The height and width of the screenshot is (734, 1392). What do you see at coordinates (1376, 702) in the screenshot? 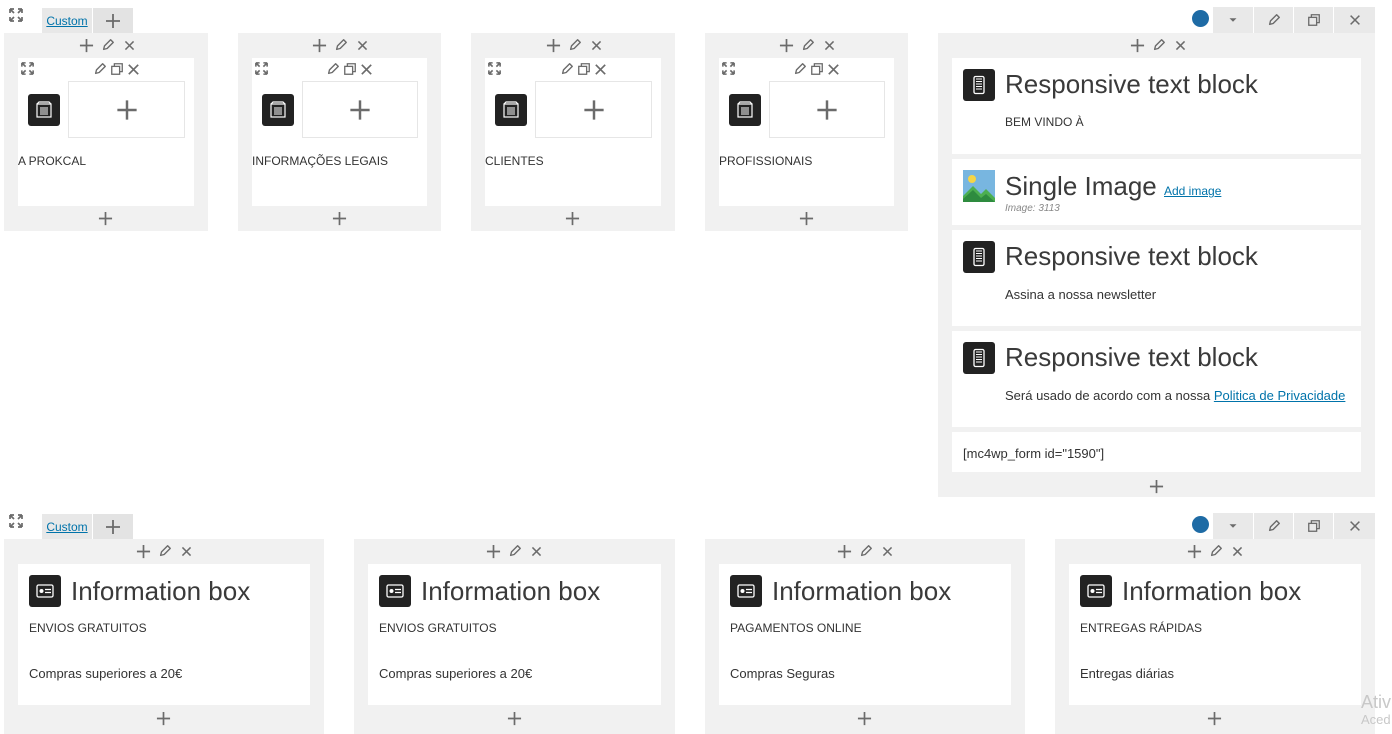
I see `watermark-line-1: Ativ` at bounding box center [1376, 702].